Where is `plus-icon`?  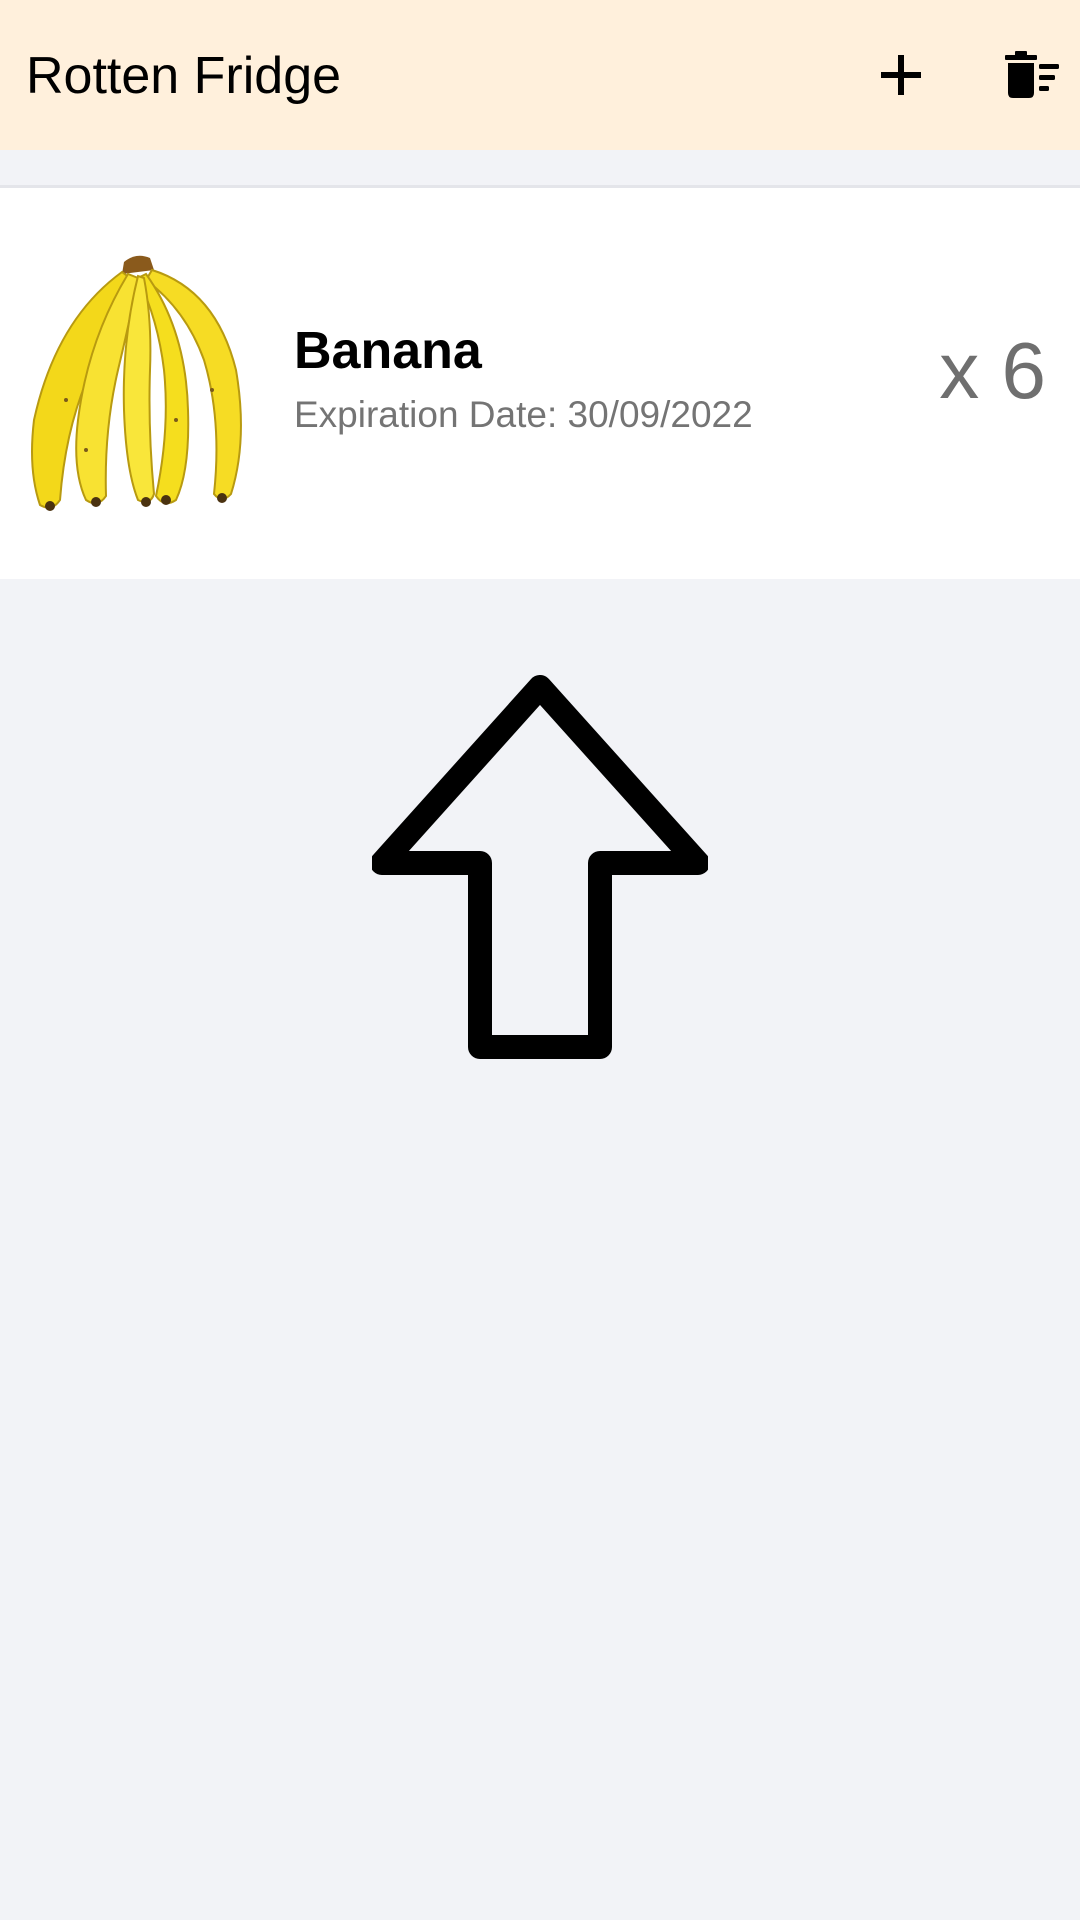 plus-icon is located at coordinates (901, 75).